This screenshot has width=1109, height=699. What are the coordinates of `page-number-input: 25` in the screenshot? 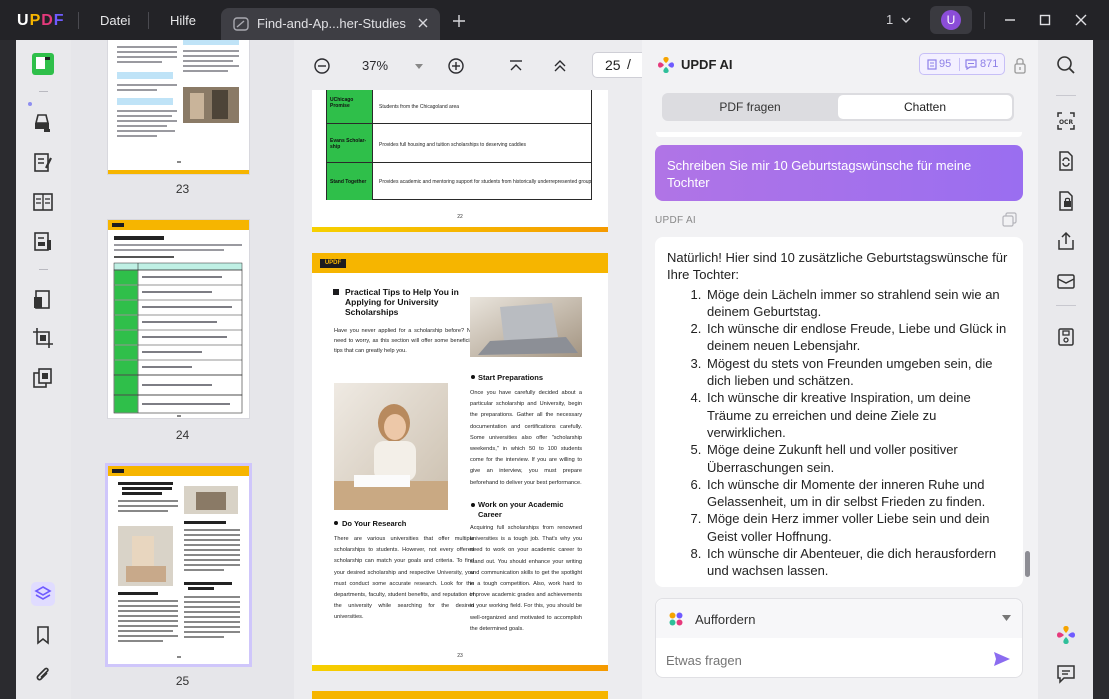 It's located at (617, 65).